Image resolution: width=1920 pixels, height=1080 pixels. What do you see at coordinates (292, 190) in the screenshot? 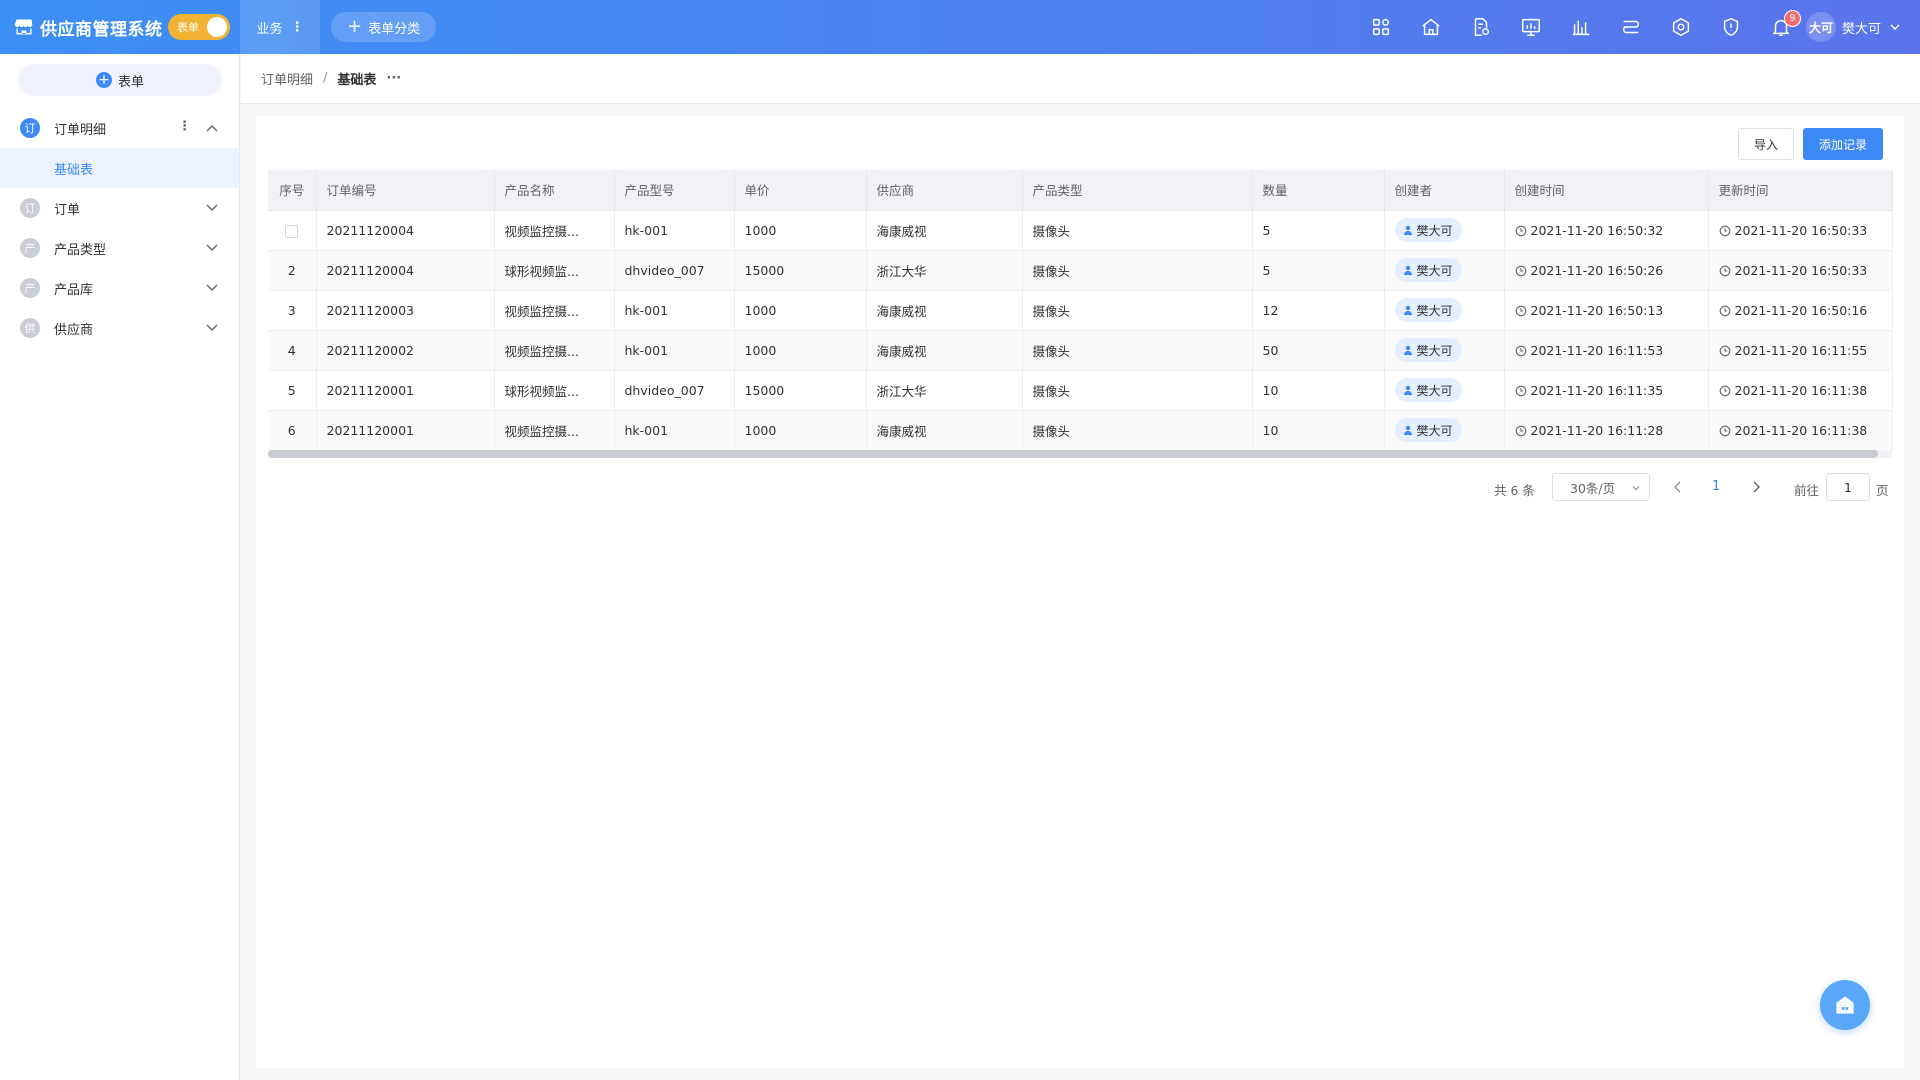
I see `column-header: 序号` at bounding box center [292, 190].